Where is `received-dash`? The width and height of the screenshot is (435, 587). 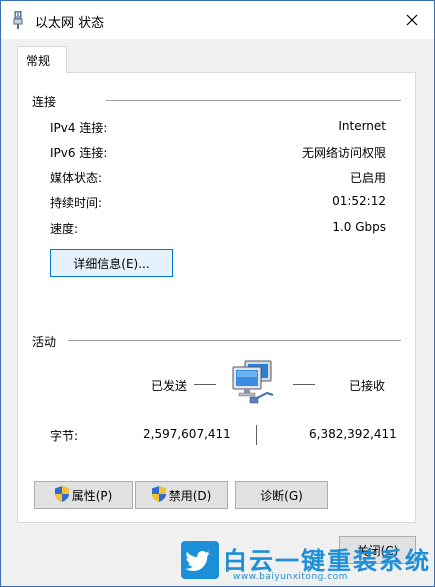 received-dash is located at coordinates (304, 384).